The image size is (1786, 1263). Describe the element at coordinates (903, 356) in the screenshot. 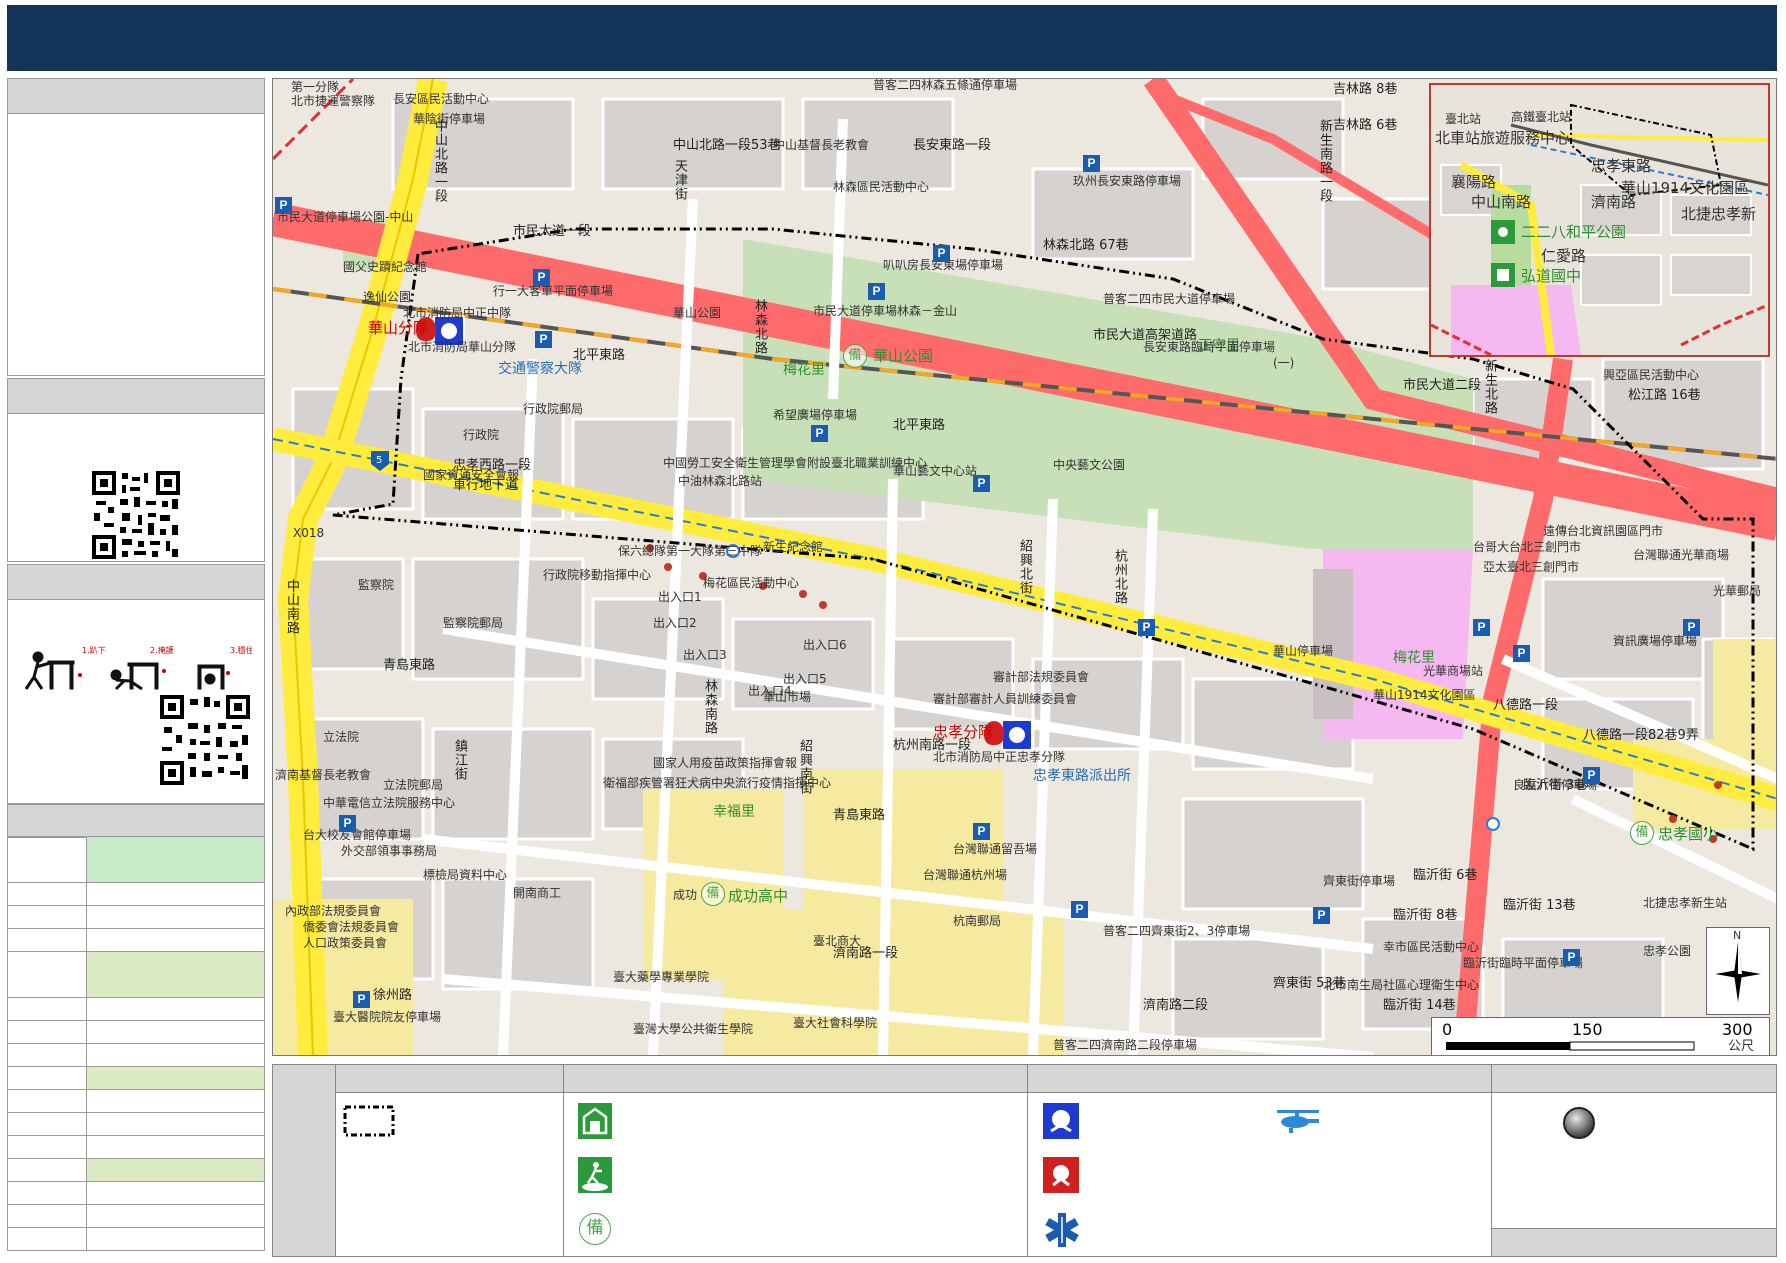

I see `park-label: 華山公園` at that location.